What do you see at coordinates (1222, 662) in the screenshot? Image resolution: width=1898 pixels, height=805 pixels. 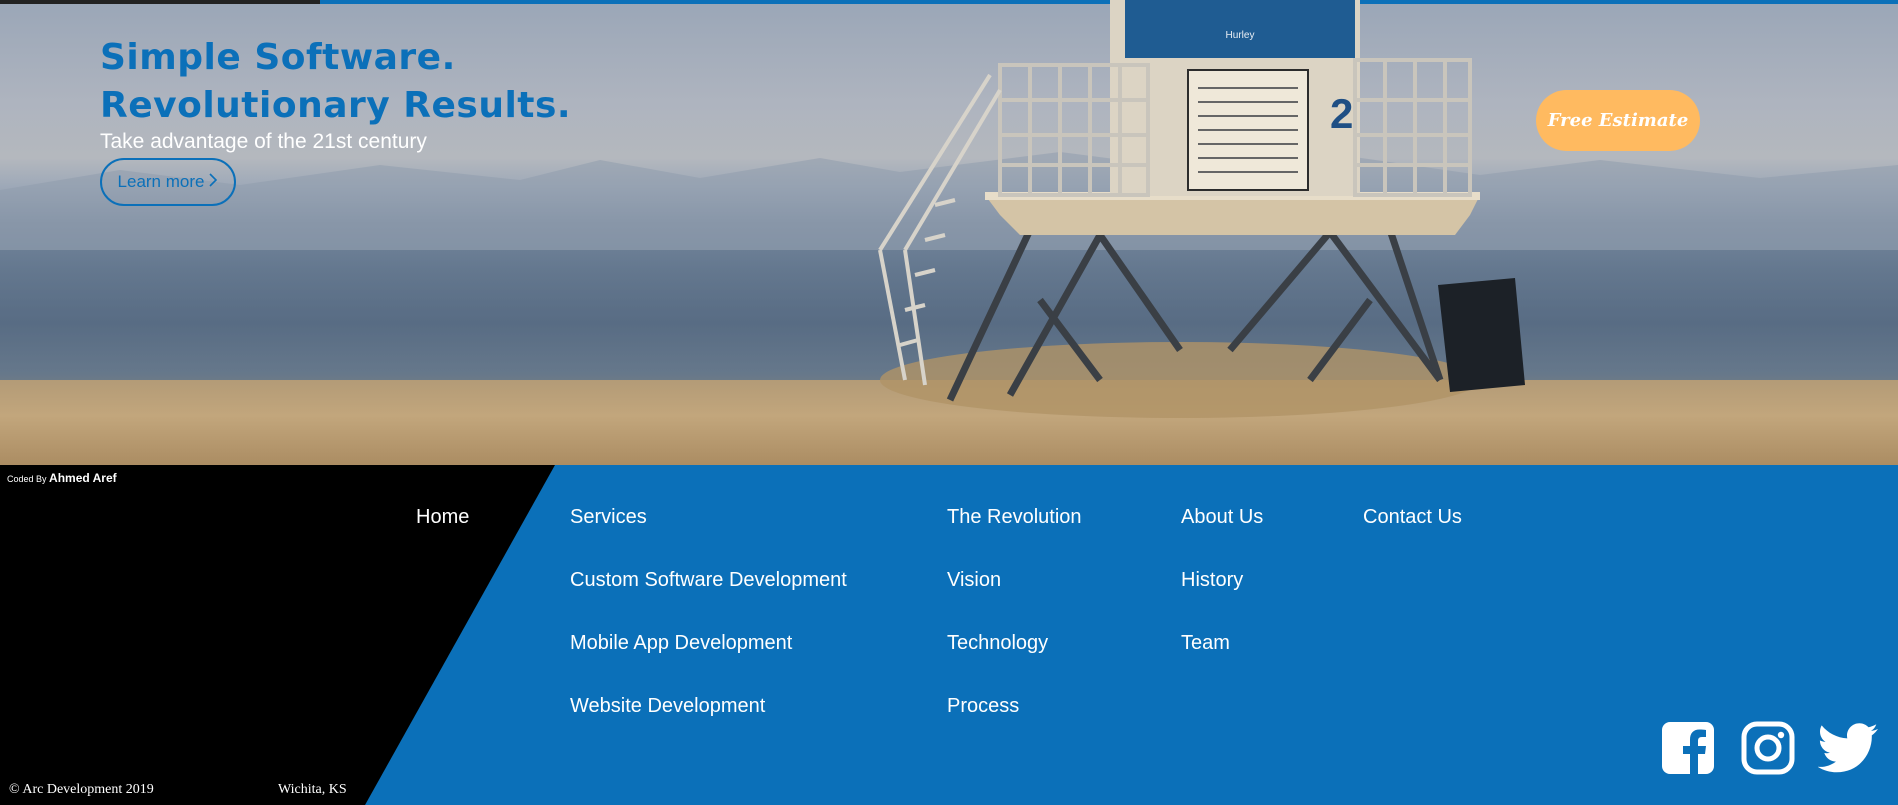 I see `footer-link-team: Team` at bounding box center [1222, 662].